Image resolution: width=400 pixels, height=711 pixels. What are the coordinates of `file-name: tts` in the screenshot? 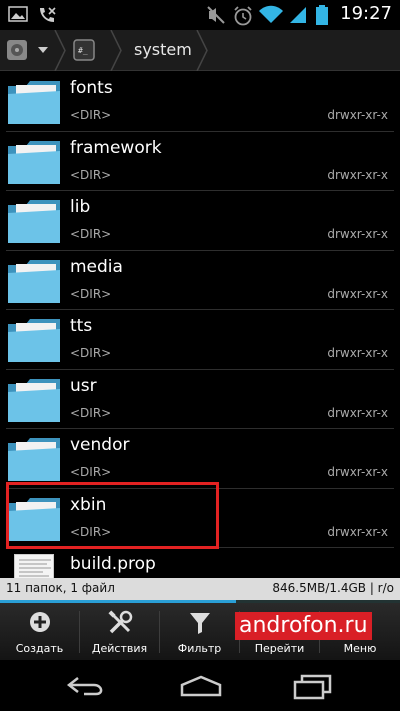 It's located at (81, 326).